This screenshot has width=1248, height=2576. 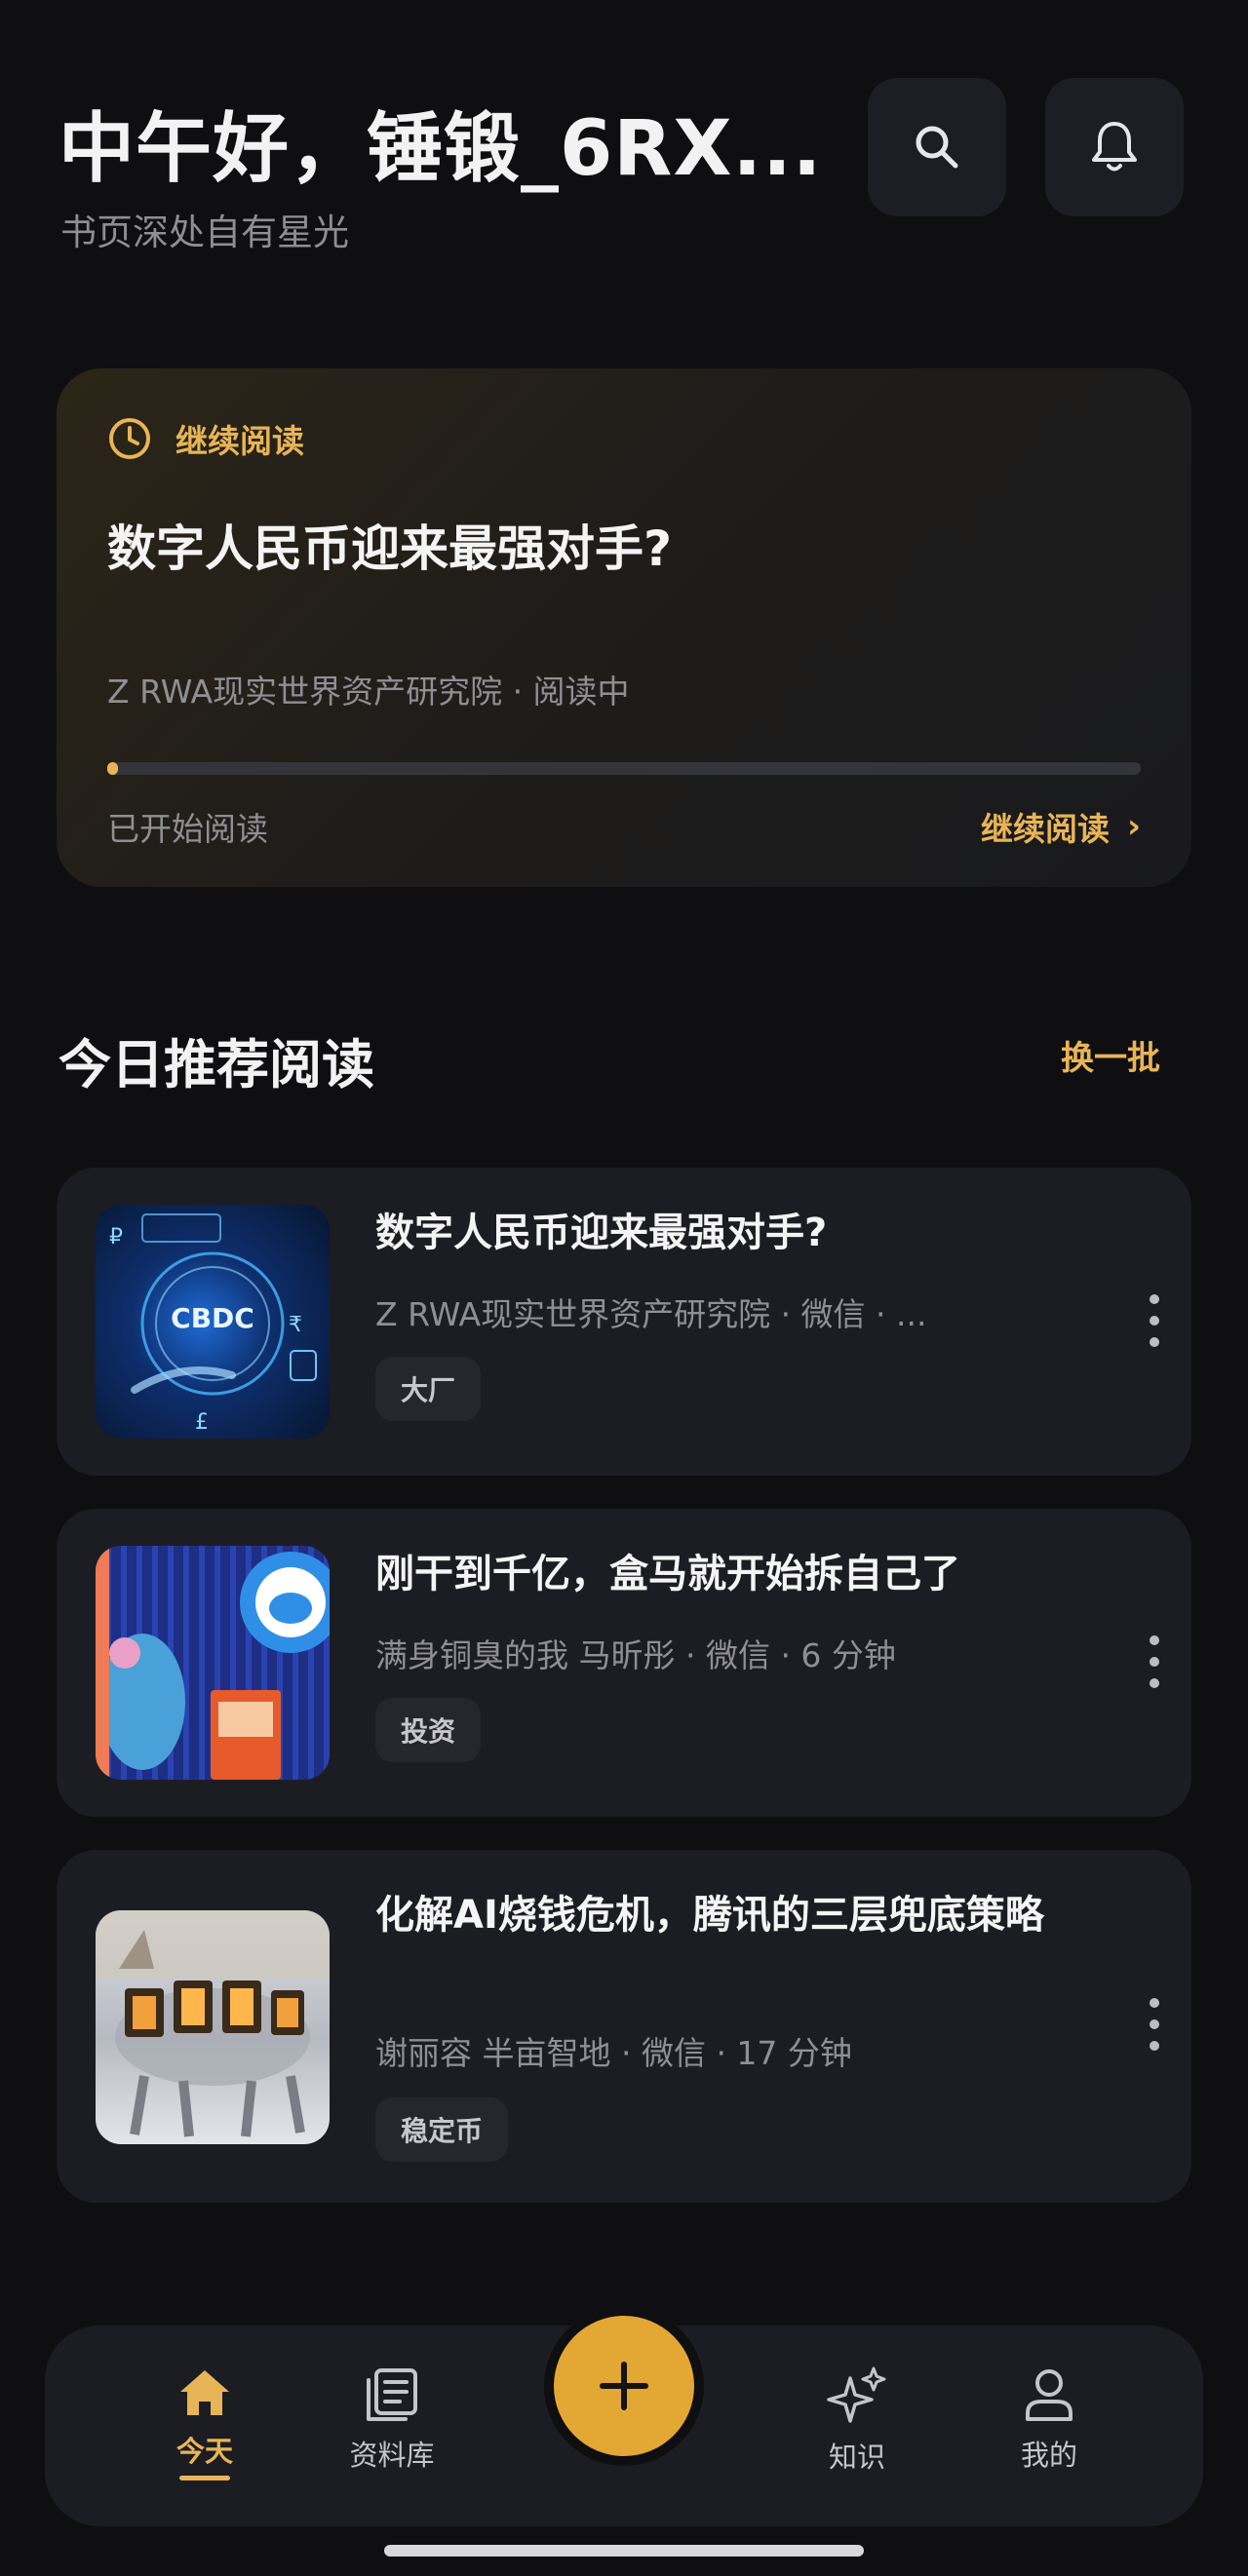 What do you see at coordinates (129, 438) in the screenshot?
I see `clock-icon` at bounding box center [129, 438].